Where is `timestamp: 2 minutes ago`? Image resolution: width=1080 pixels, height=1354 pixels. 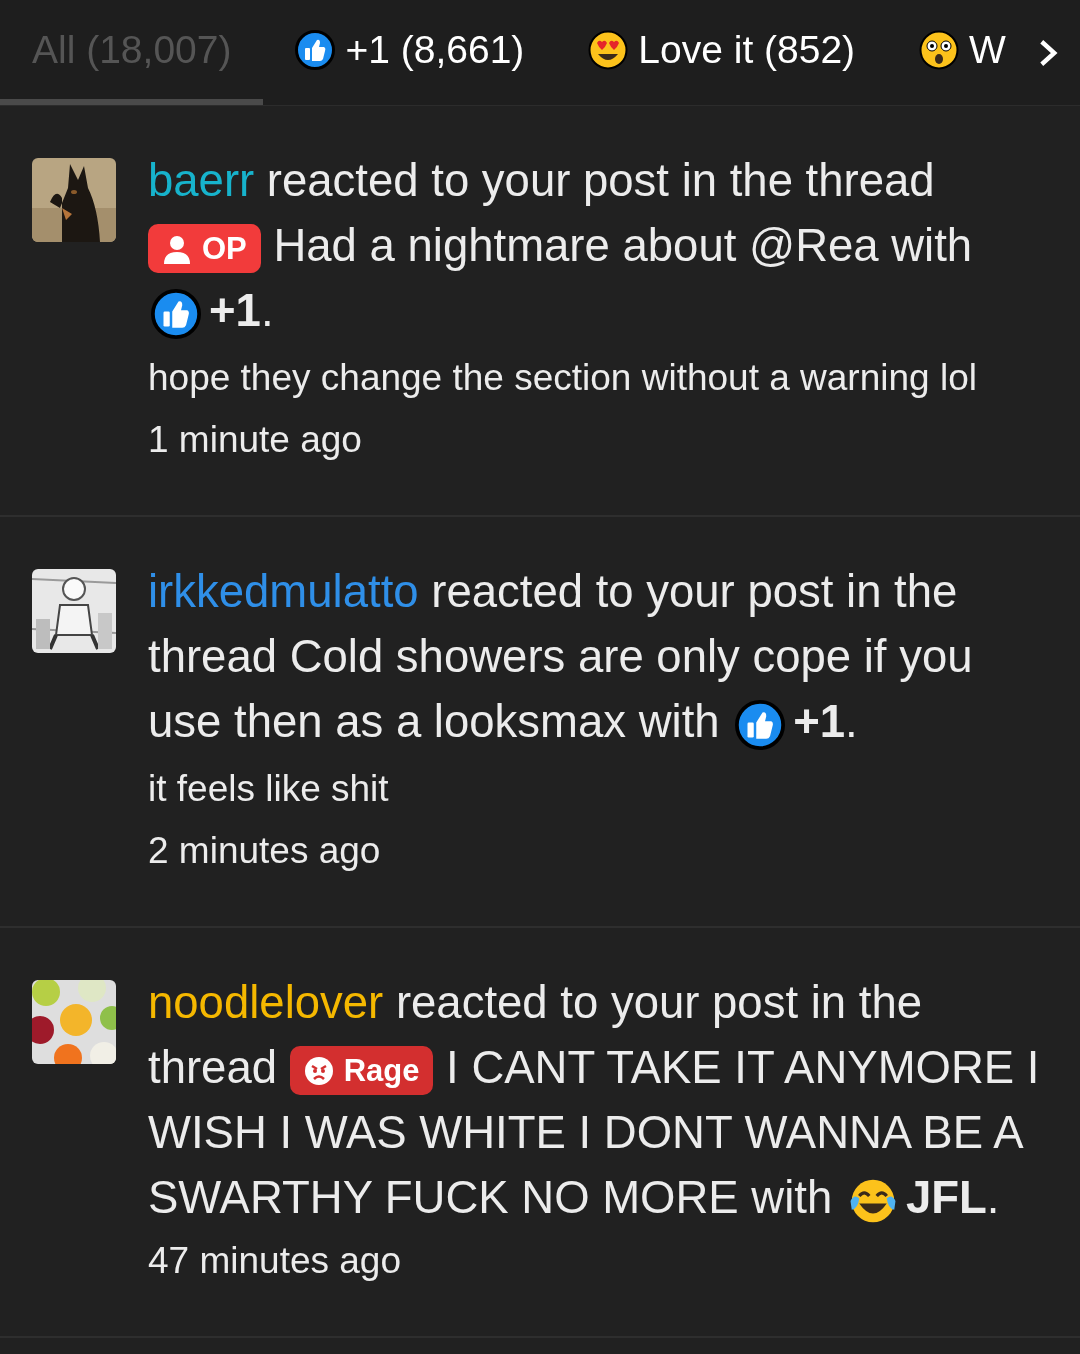
timestamp: 2 minutes ago is located at coordinates (265, 851).